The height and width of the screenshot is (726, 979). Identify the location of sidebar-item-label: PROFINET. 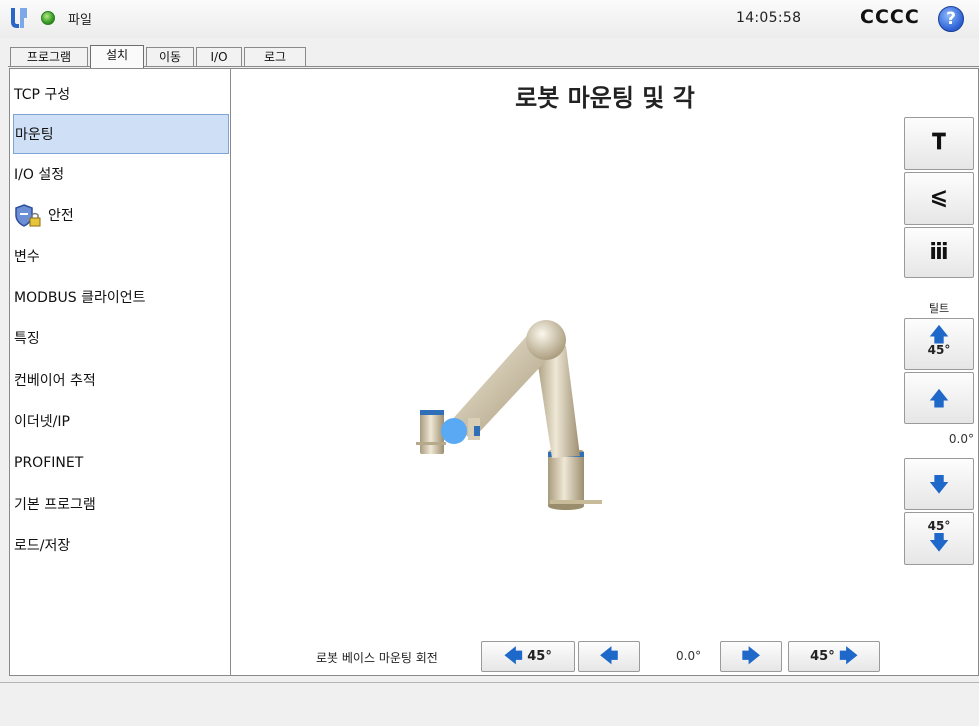
(49, 463).